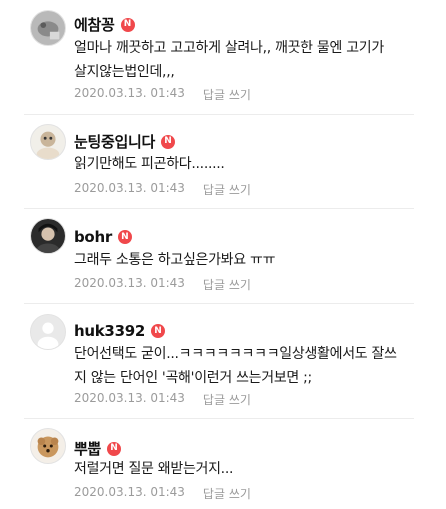 The width and height of the screenshot is (446, 509). Describe the element at coordinates (109, 331) in the screenshot. I see `author-nickname: huk3392` at that location.